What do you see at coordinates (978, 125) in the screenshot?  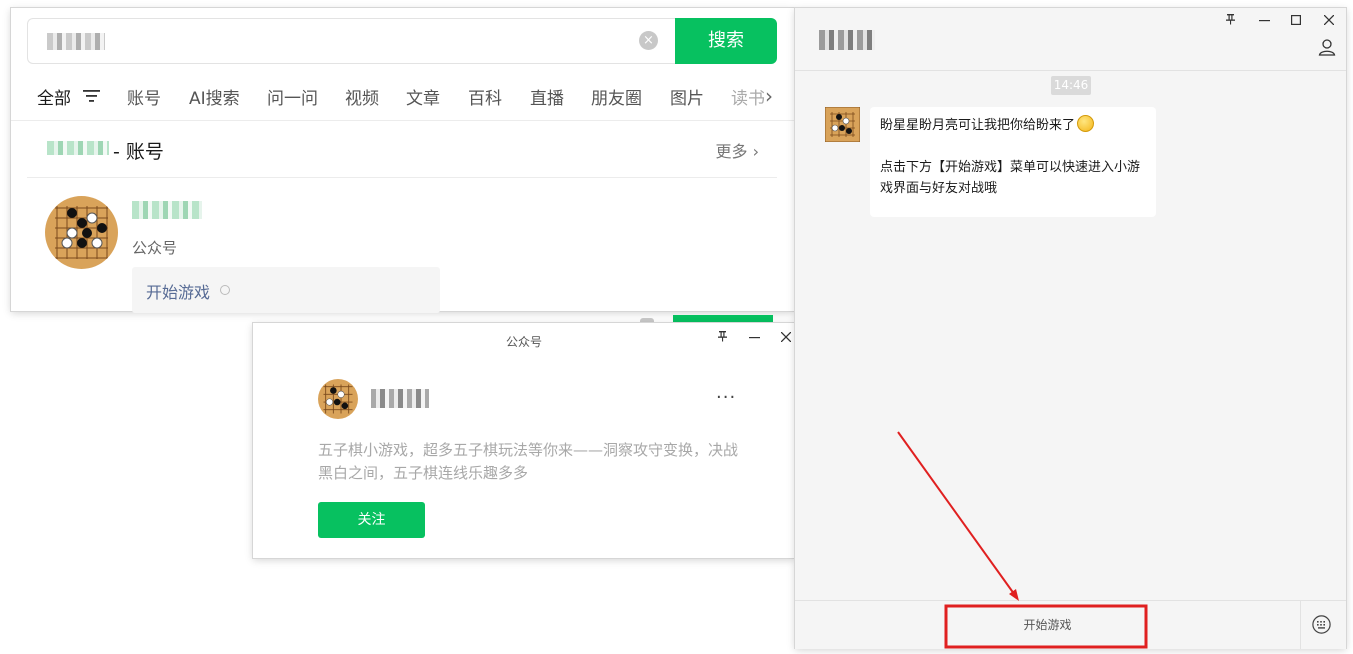 I see `message-line-1: 盼星星盼月亮可让我把你给盼来了` at bounding box center [978, 125].